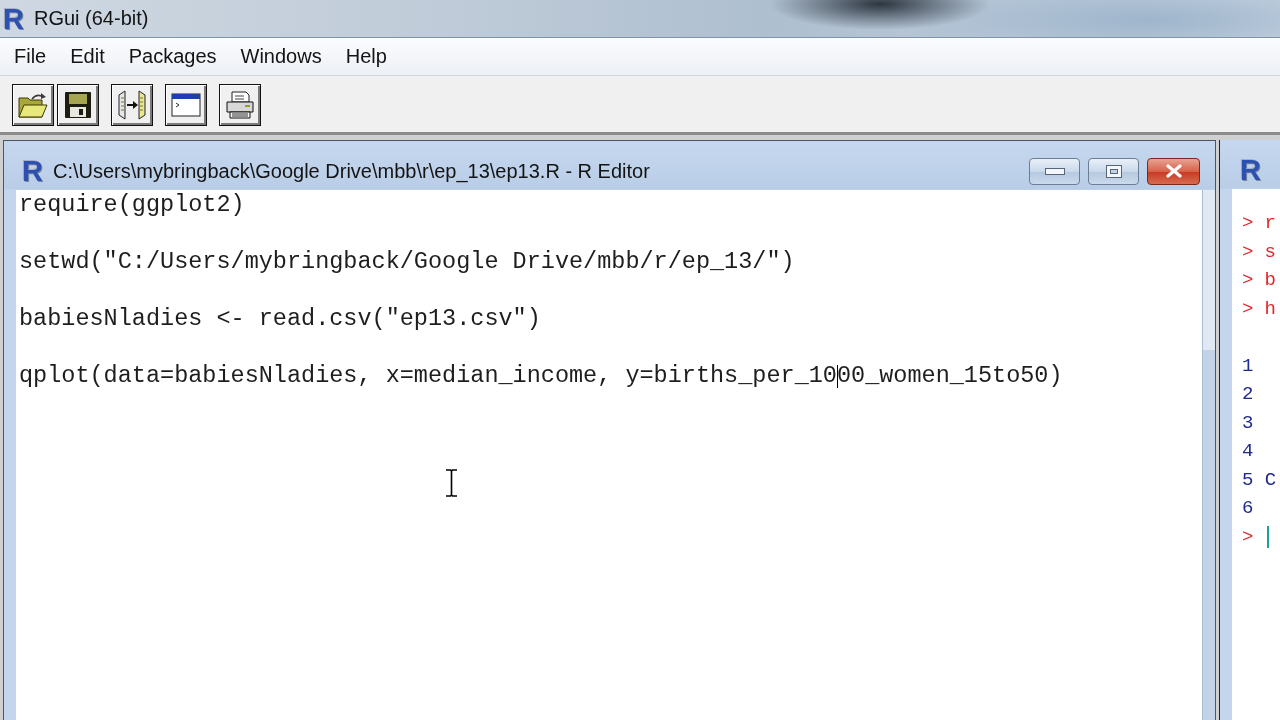 The width and height of the screenshot is (1280, 720). I want to click on console-command: b, so click(1270, 280).